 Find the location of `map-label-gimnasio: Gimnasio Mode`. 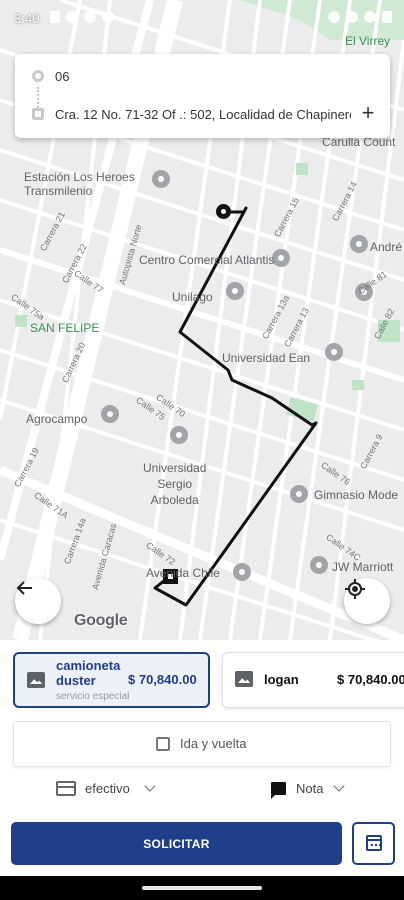

map-label-gimnasio: Gimnasio Mode is located at coordinates (356, 495).